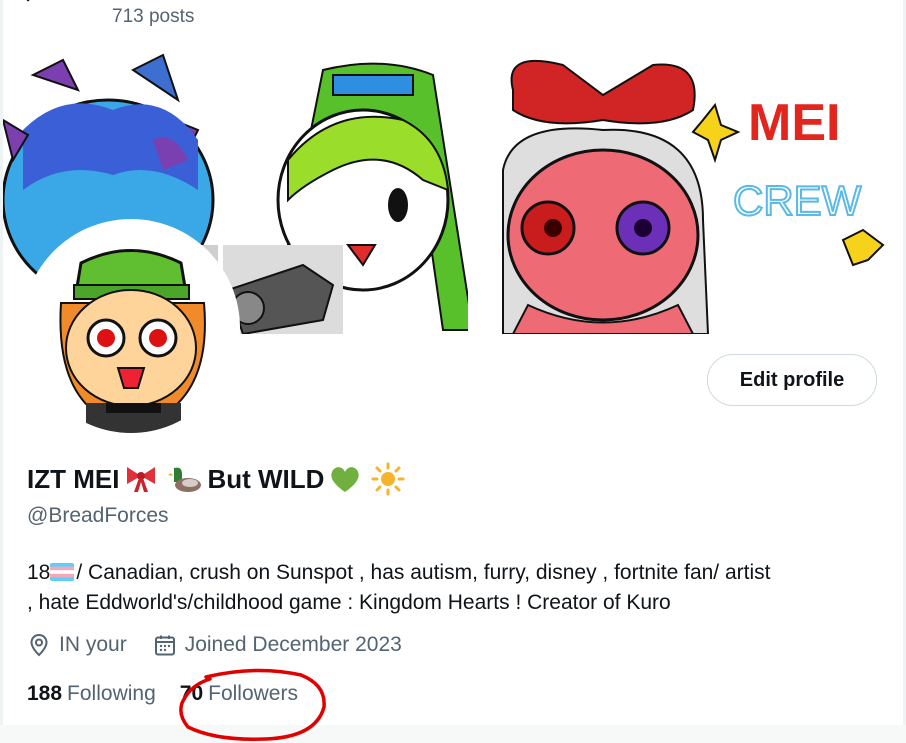  Describe the element at coordinates (39, 645) in the screenshot. I see `map-pin-icon` at that location.